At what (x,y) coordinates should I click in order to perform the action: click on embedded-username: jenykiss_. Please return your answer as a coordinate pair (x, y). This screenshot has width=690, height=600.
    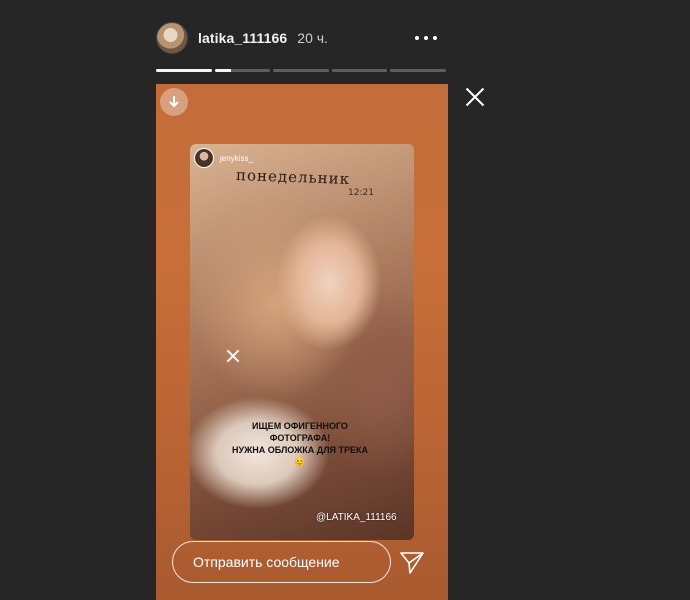
    Looking at the image, I should click on (236, 158).